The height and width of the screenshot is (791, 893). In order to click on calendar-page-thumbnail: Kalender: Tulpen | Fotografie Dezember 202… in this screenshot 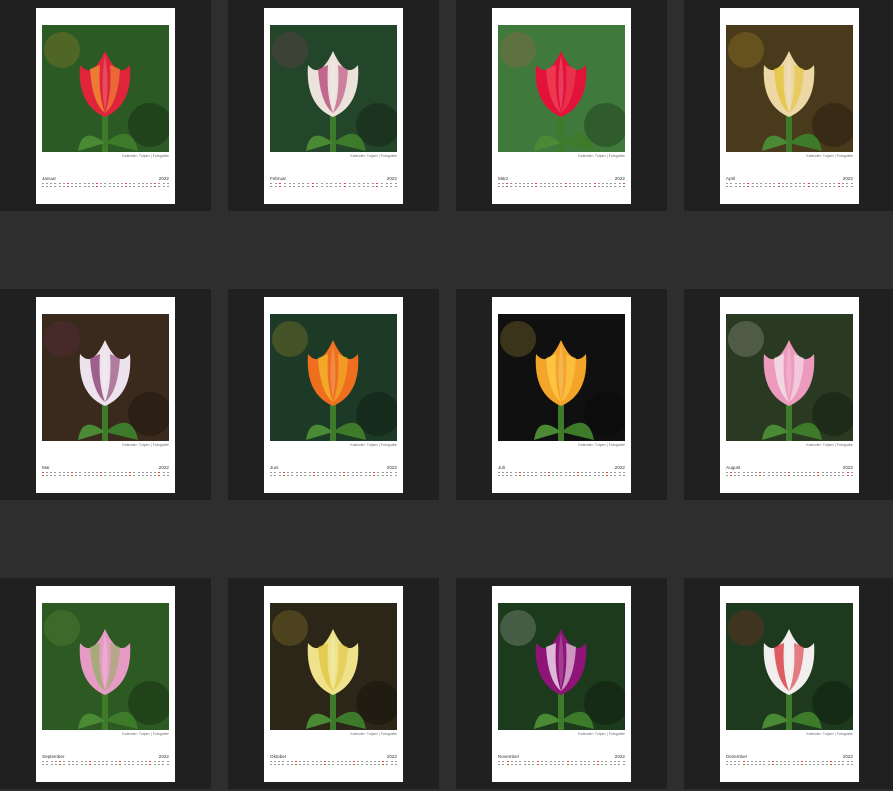, I will do `click(788, 683)`.